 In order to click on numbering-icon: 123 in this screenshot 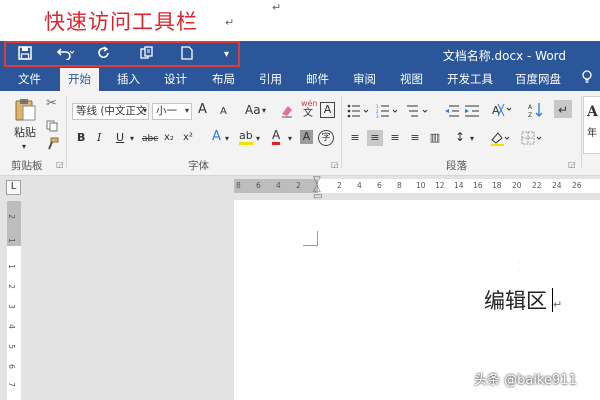, I will do `click(388, 112)`.